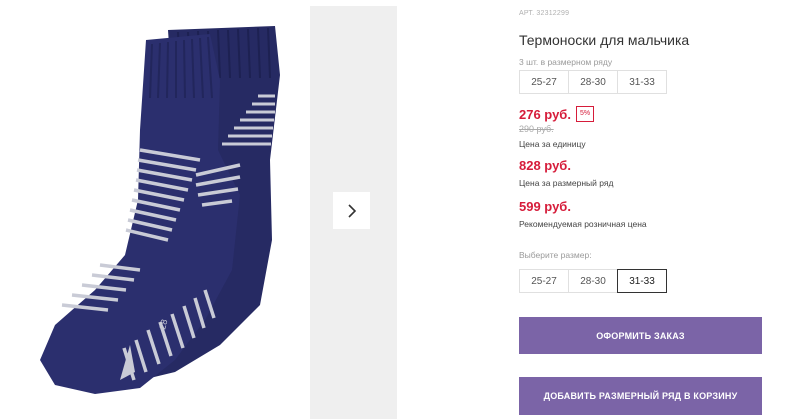 This screenshot has height=419, width=800. I want to click on row-price-caption: Цена за размерный ряд, so click(566, 183).